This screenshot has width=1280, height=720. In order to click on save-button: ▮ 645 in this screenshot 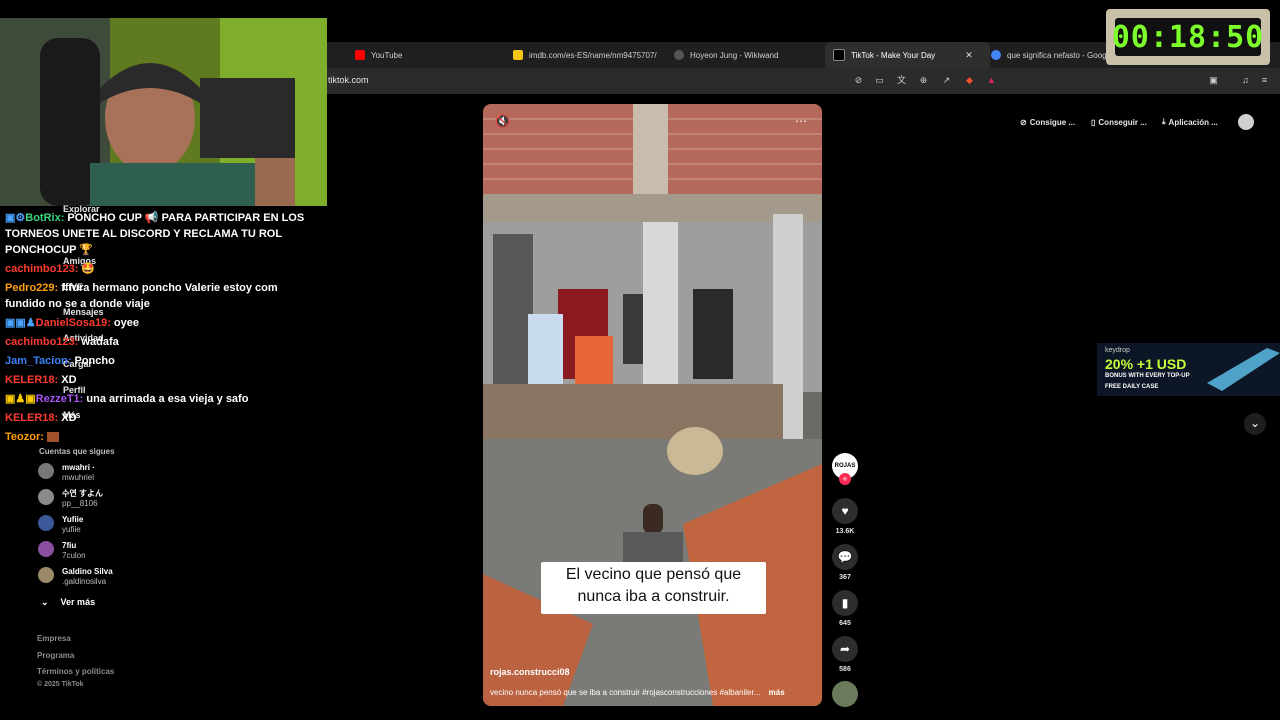, I will do `click(845, 608)`.